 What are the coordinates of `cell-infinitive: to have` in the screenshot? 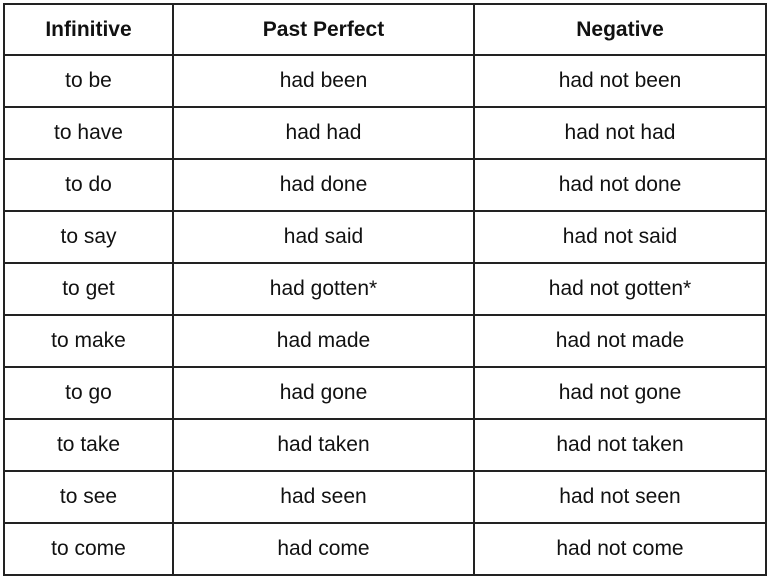 It's located at (88, 133).